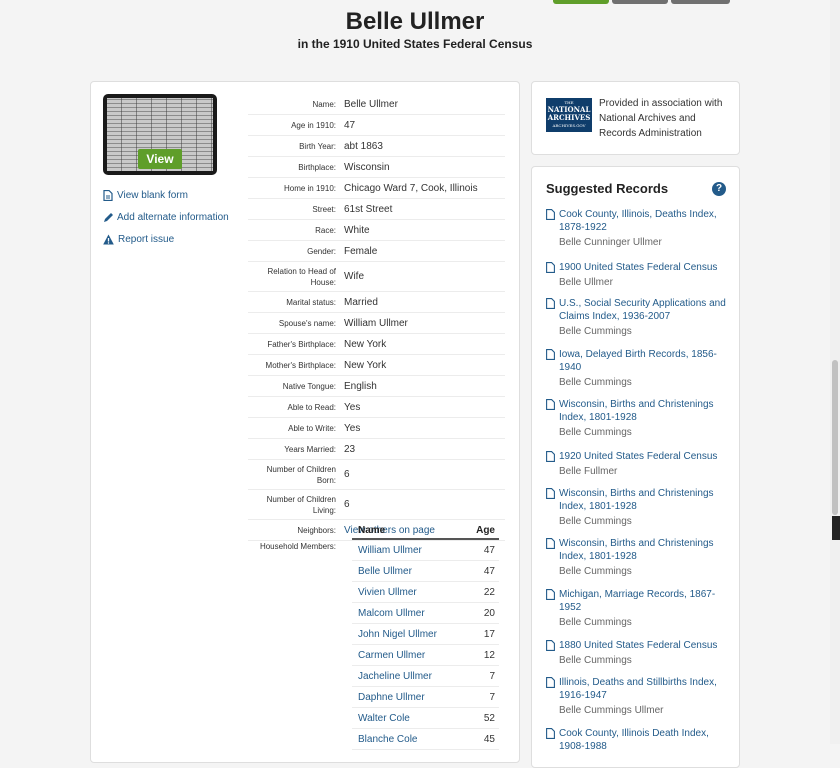  Describe the element at coordinates (321, 251) in the screenshot. I see `fact-label: Gender:` at that location.